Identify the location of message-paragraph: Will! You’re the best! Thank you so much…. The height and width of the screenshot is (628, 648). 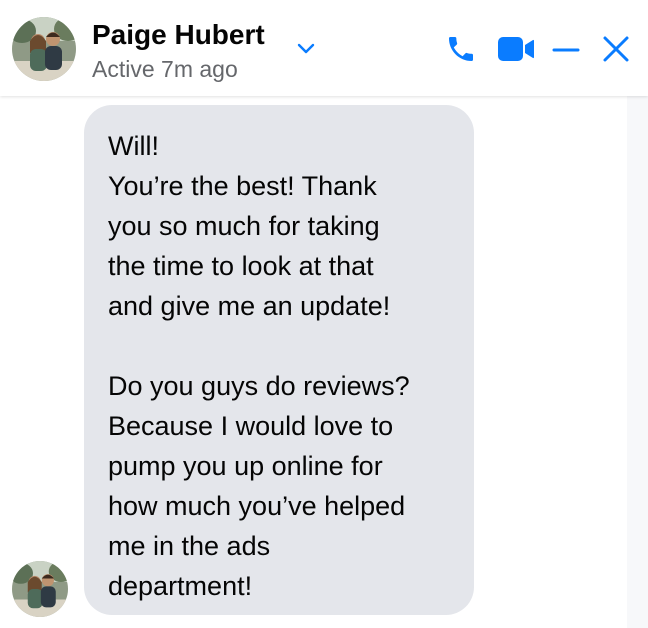
(249, 226).